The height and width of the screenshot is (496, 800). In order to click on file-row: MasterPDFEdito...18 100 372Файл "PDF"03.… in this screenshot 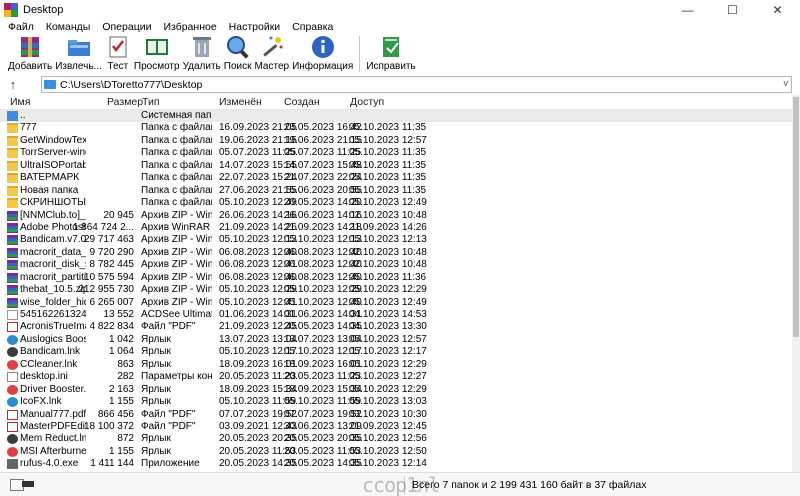, I will do `click(396, 427)`.